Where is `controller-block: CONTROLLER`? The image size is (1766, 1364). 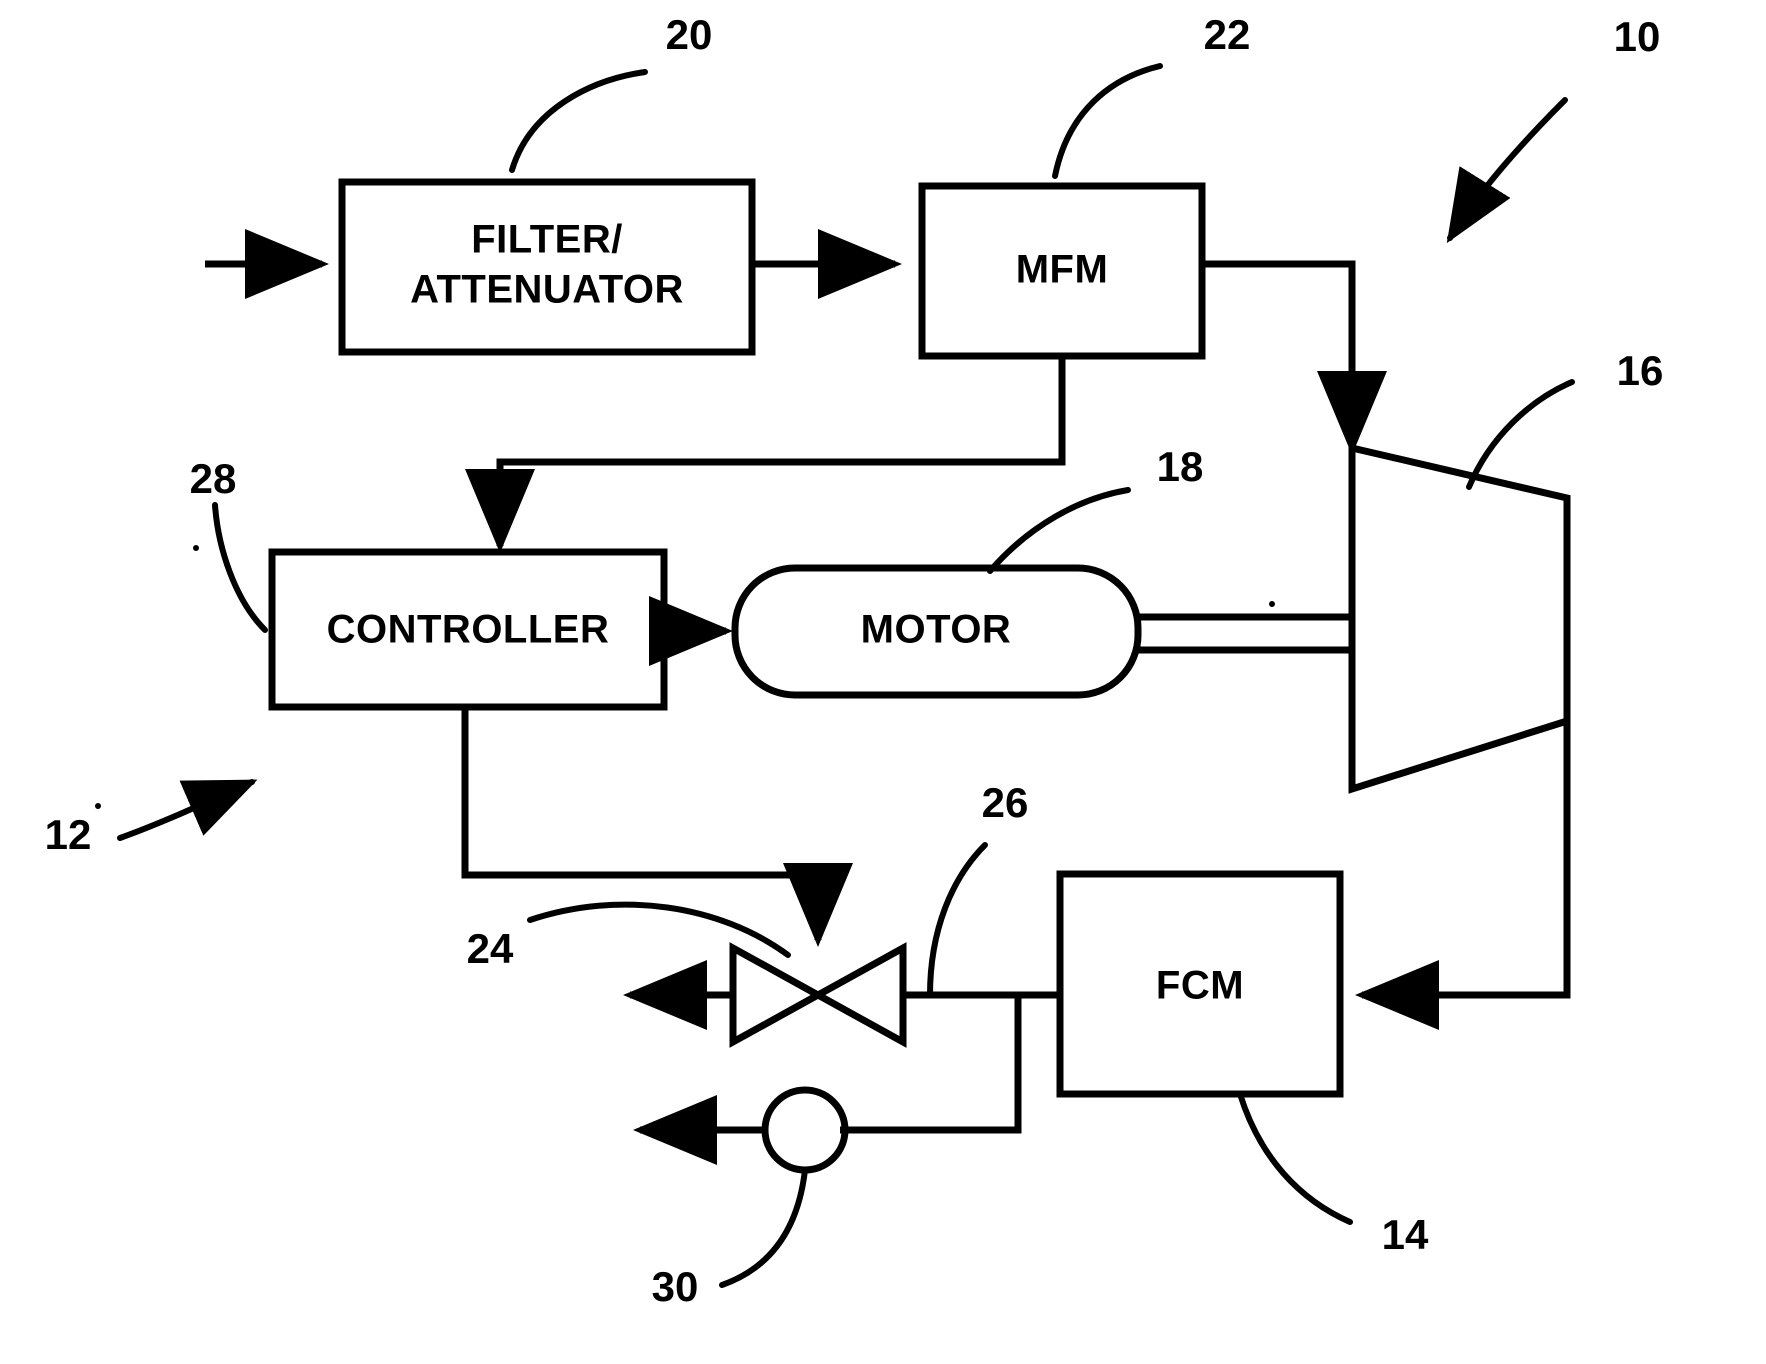
controller-block: CONTROLLER is located at coordinates (468, 629).